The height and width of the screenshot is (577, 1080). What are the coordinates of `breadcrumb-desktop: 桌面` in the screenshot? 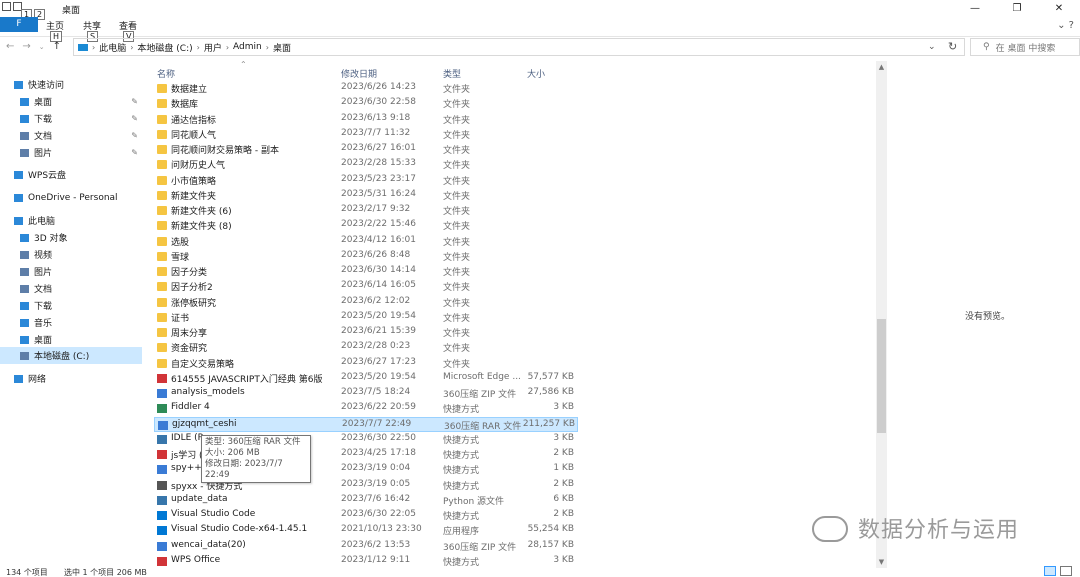 It's located at (282, 47).